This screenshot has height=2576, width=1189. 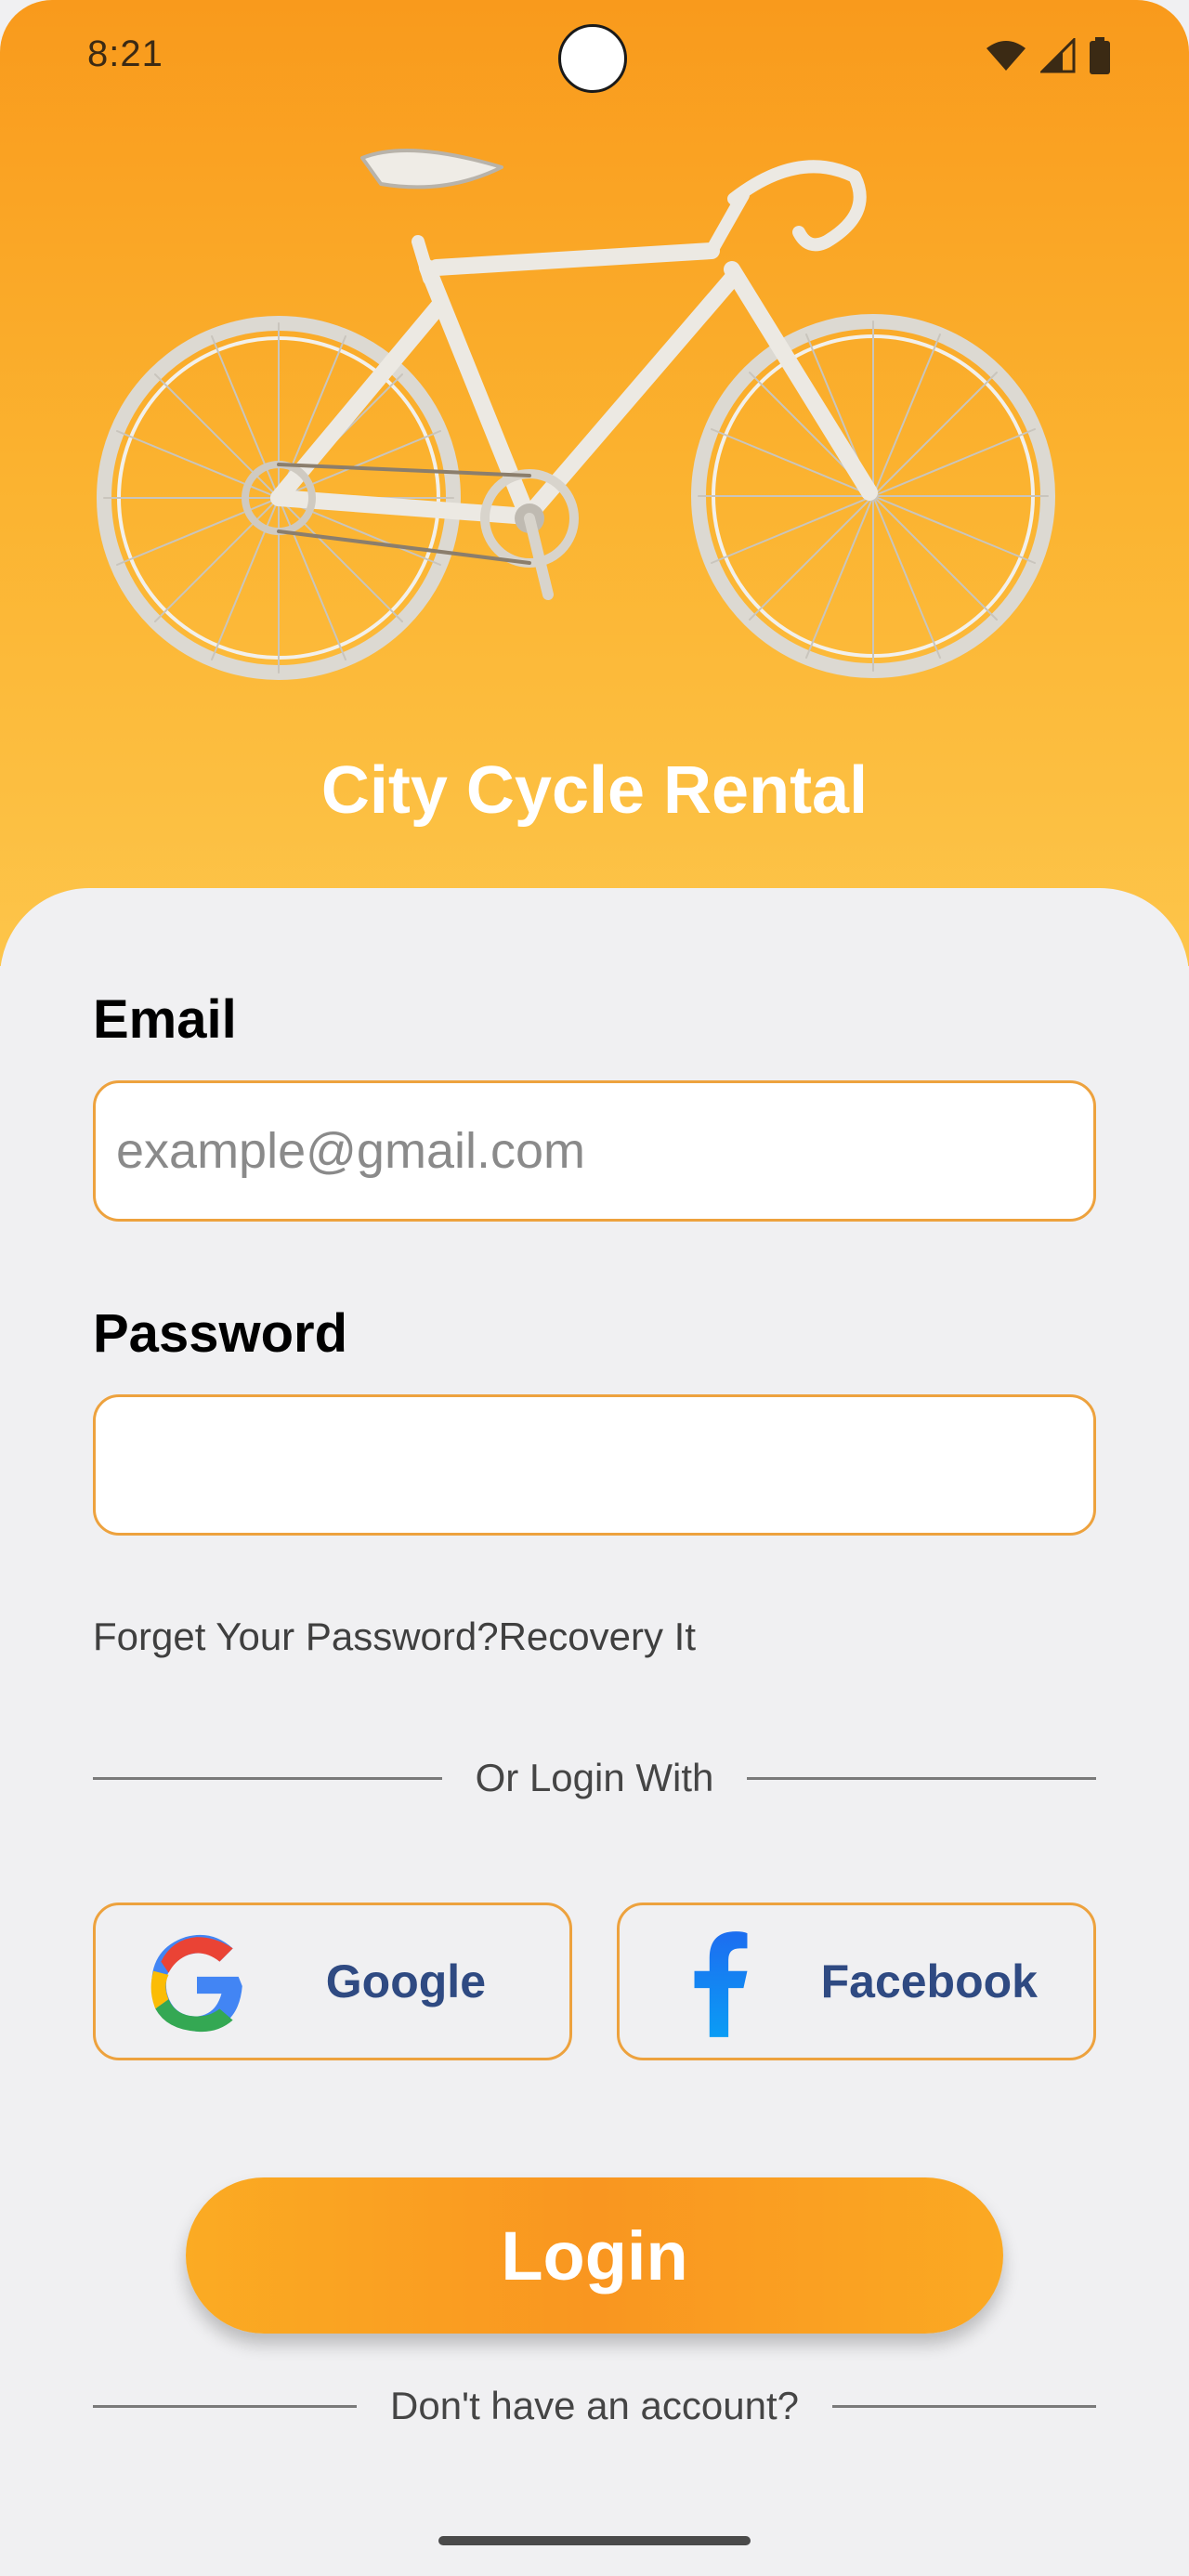 I want to click on status-icons, so click(x=1048, y=56).